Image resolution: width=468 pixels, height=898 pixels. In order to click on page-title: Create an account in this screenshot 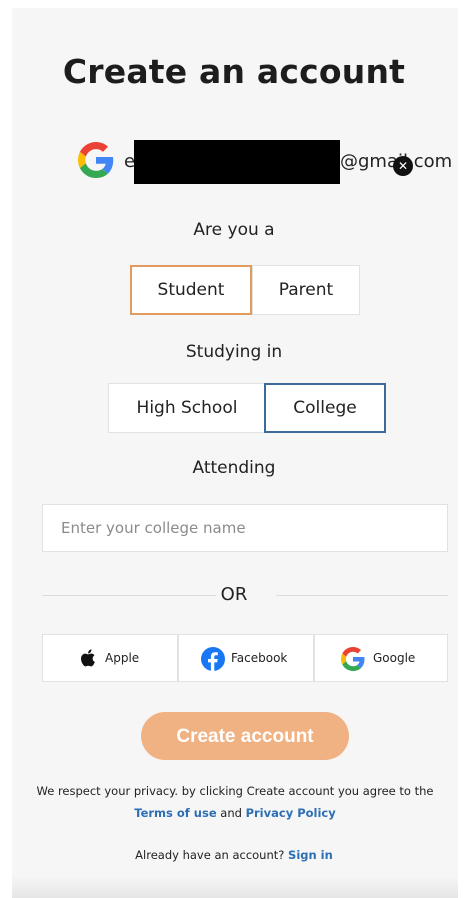, I will do `click(234, 71)`.